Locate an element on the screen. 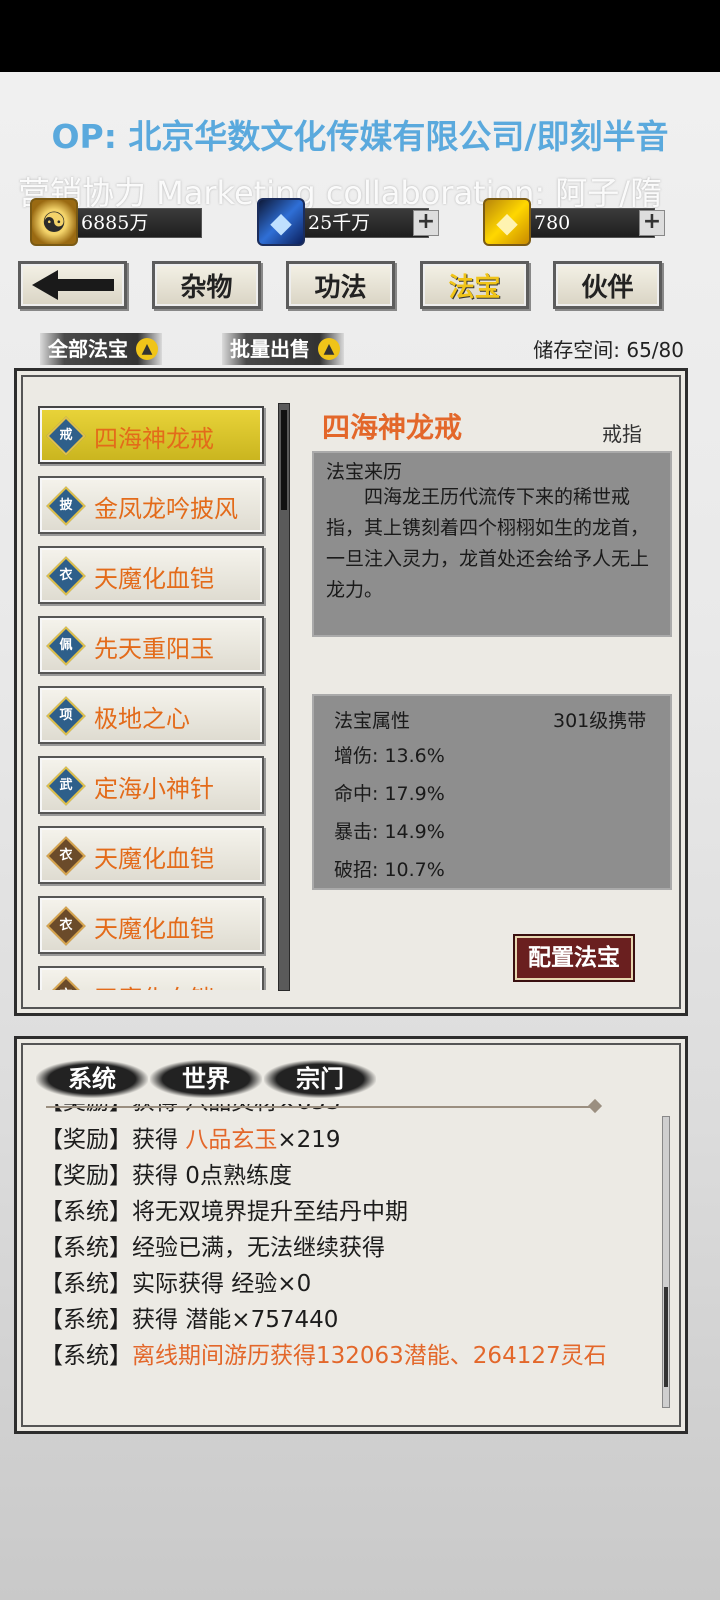 This screenshot has height=1600, width=720. treasure-item: 佩 先天重阳玉 is located at coordinates (151, 645).